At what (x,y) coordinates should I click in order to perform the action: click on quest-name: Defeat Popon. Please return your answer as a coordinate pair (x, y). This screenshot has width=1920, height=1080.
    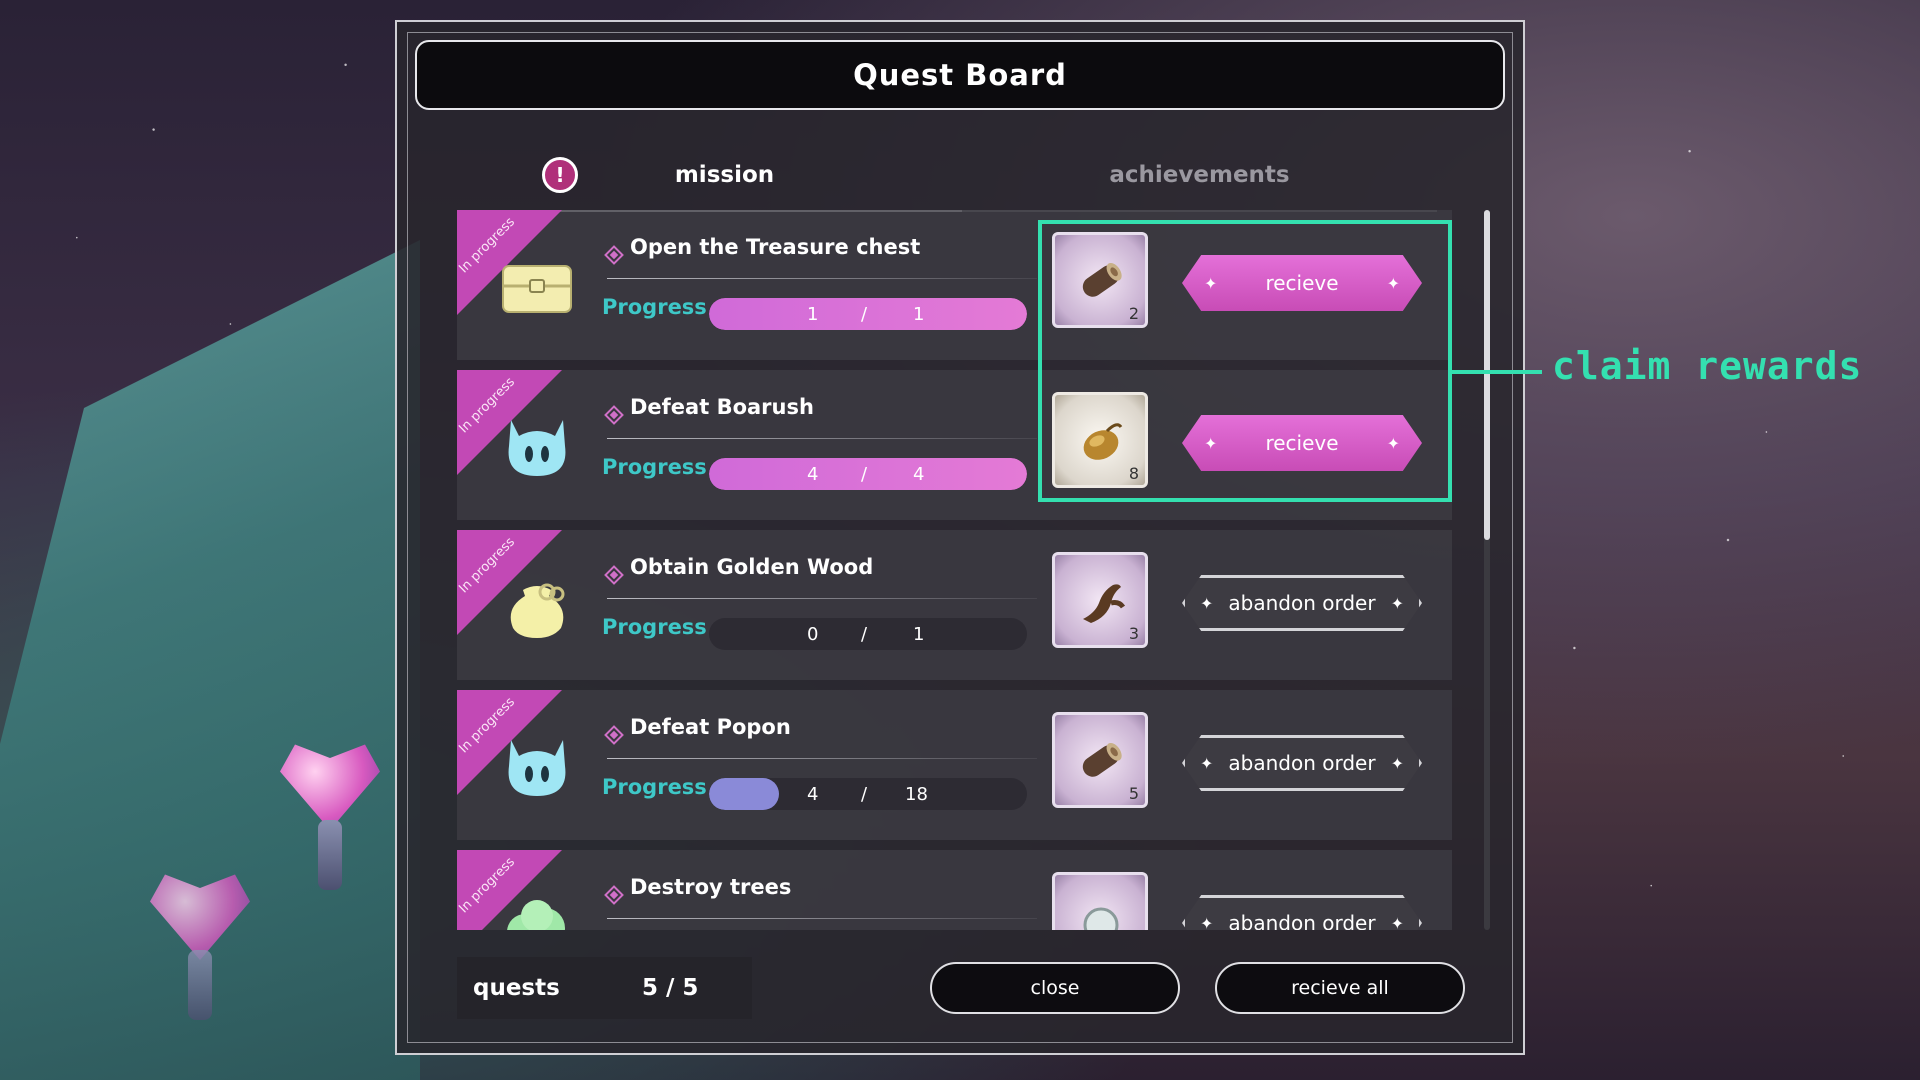
    Looking at the image, I should click on (710, 727).